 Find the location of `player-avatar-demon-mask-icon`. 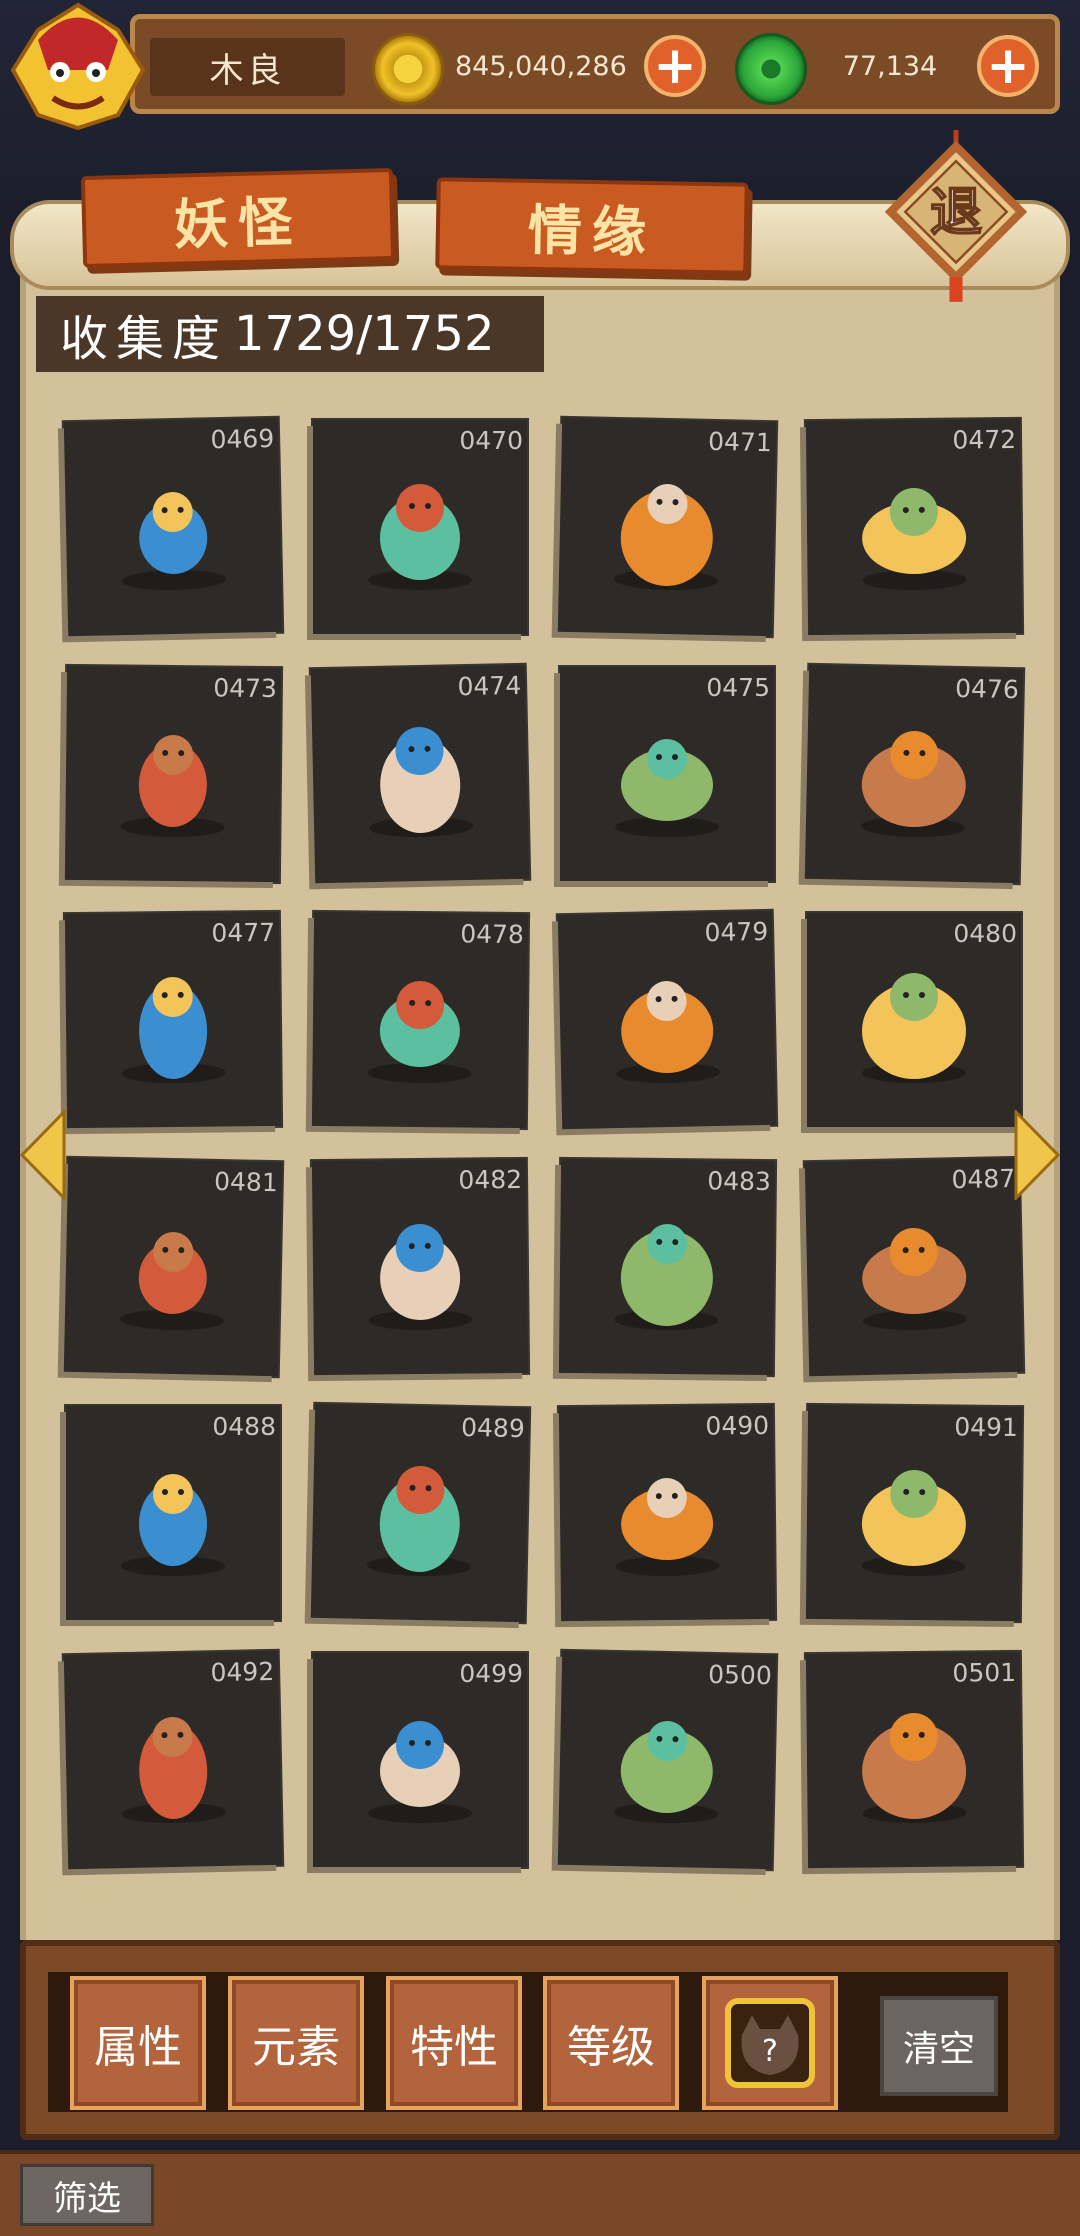

player-avatar-demon-mask-icon is located at coordinates (78, 65).